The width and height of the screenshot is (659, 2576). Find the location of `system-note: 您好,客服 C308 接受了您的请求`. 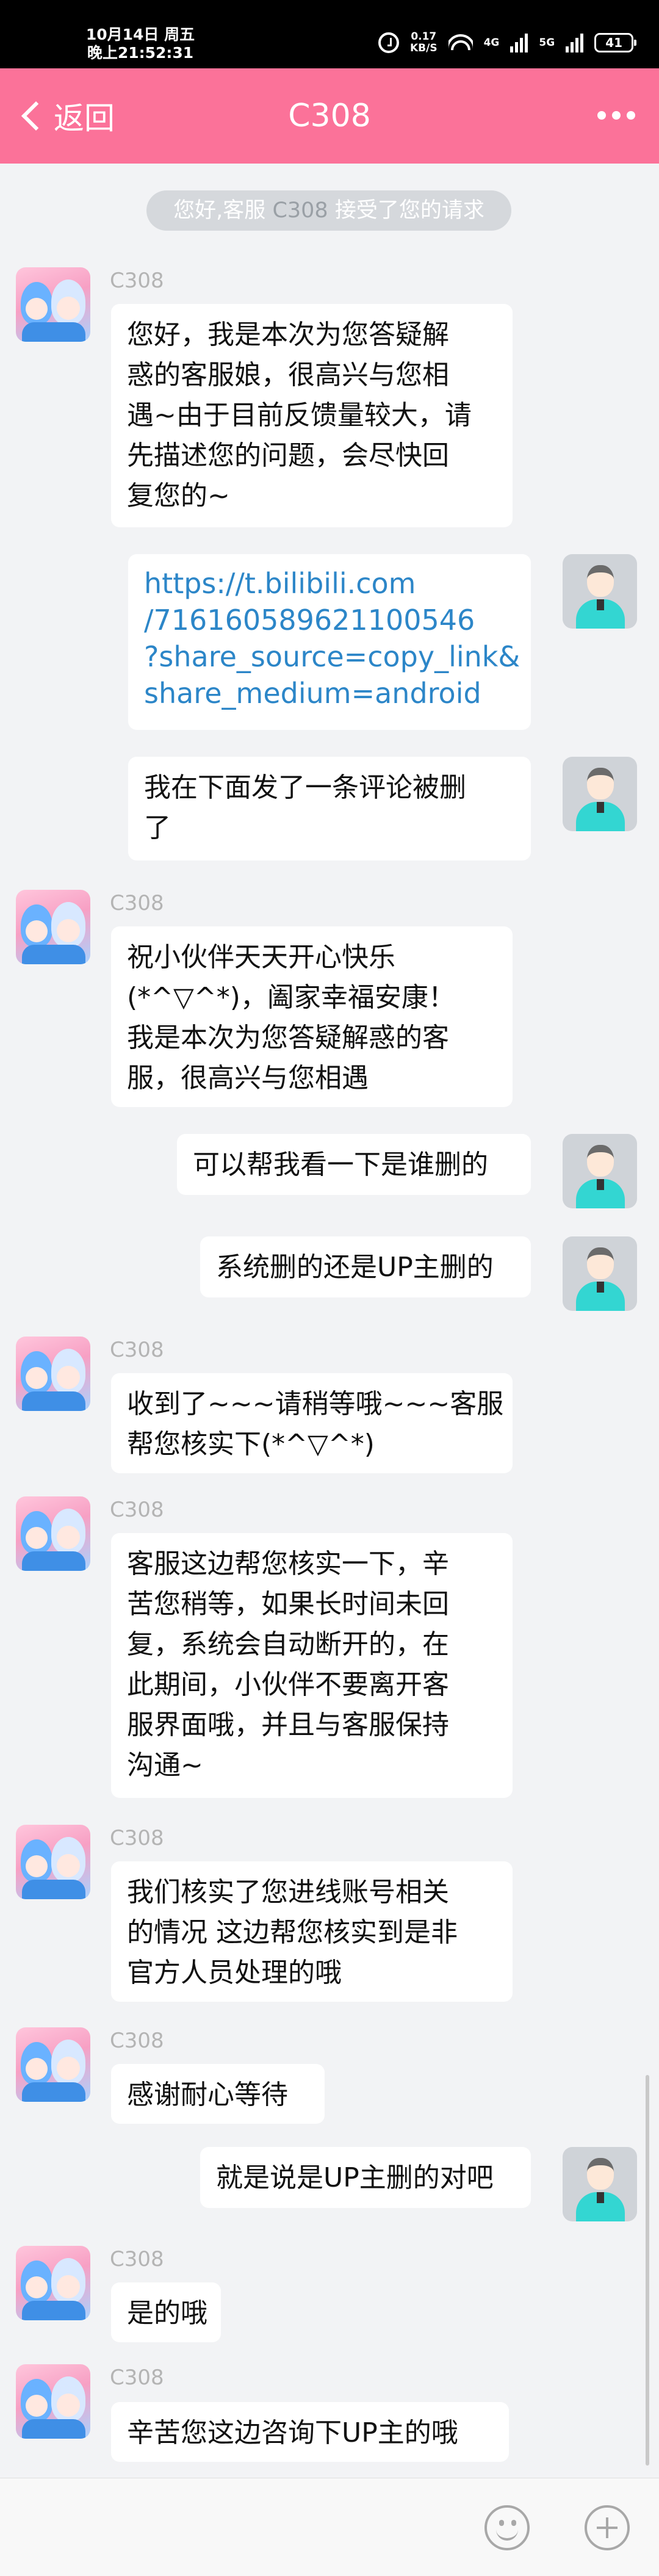

system-note: 您好,客服 C308 接受了您的请求 is located at coordinates (328, 210).